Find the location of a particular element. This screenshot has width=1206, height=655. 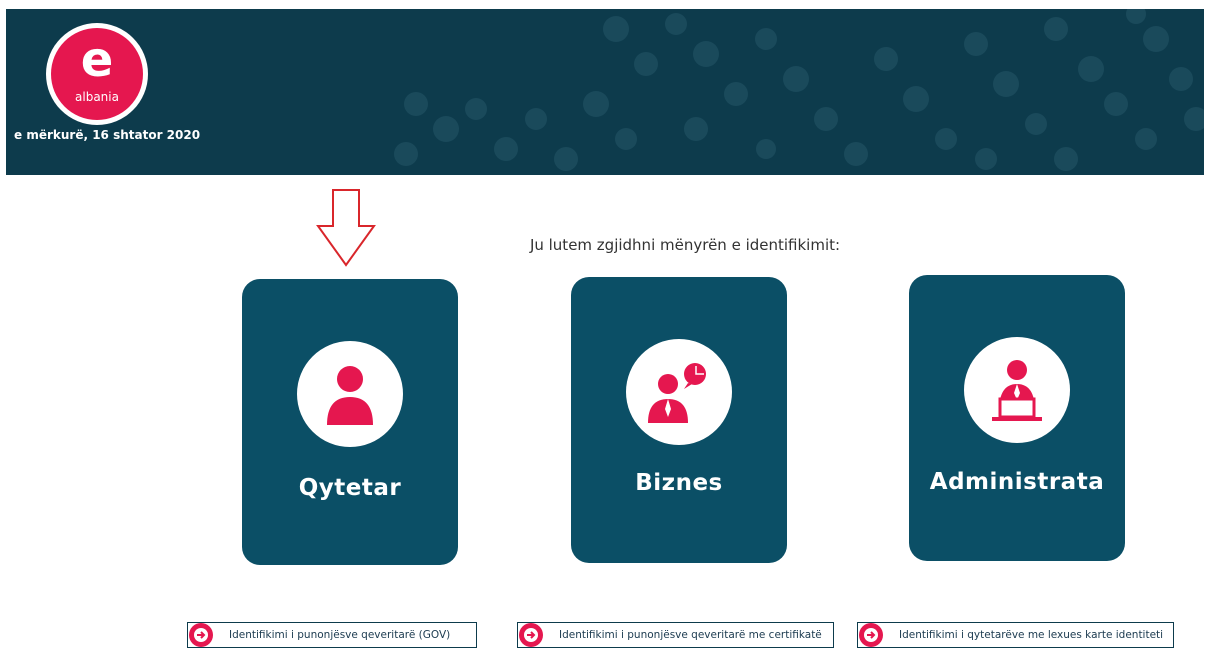

citizen-icon is located at coordinates (350, 394).